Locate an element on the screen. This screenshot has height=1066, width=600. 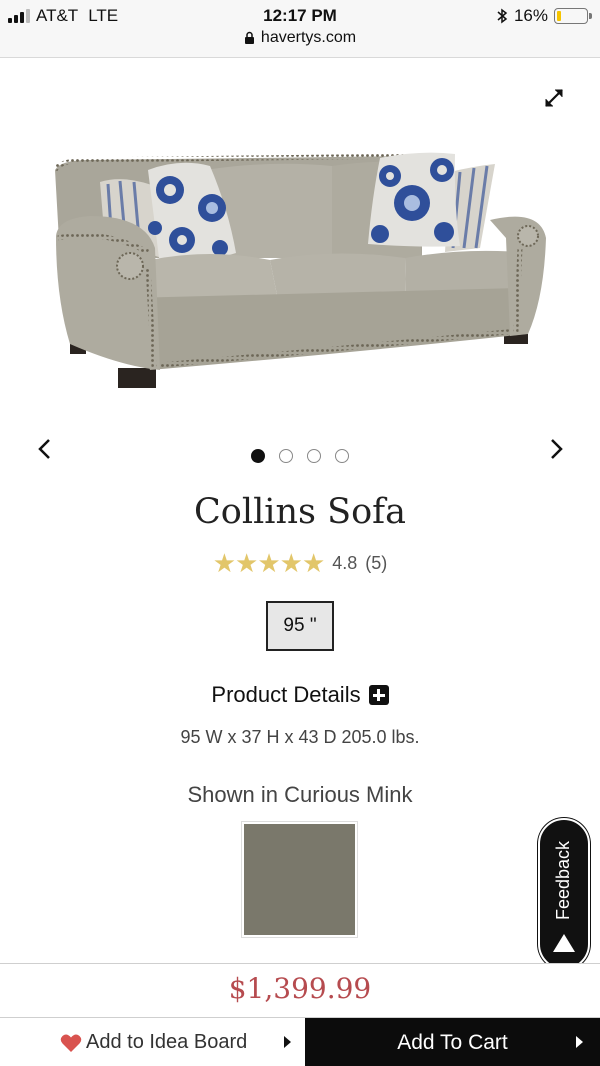
url-bar: havertys.com is located at coordinates (300, 38).